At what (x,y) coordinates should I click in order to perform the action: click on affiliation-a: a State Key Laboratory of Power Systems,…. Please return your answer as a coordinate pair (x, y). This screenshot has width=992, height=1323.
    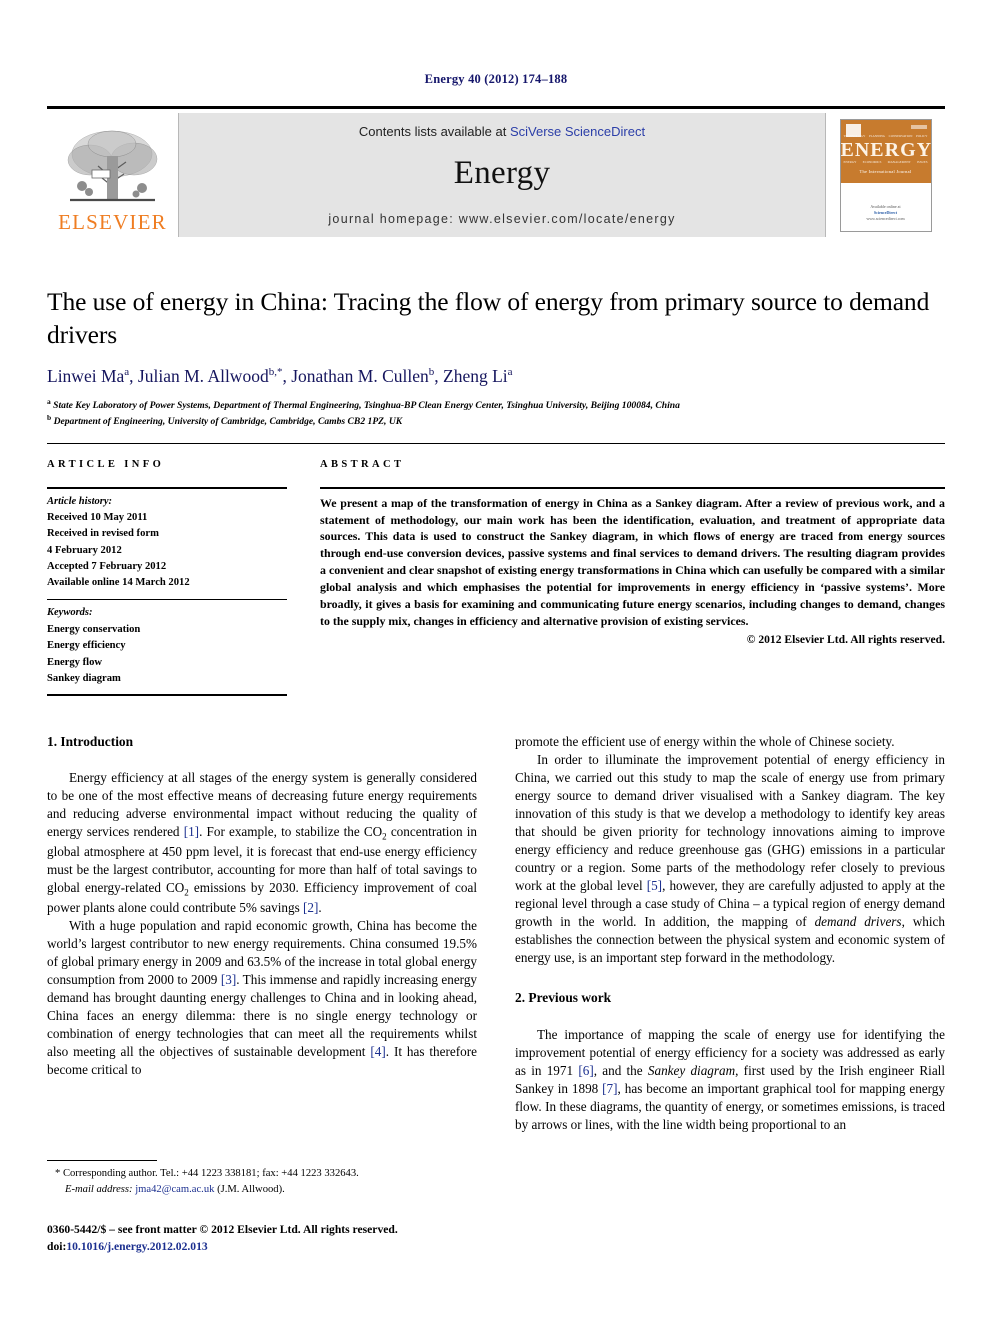
    Looking at the image, I should click on (363, 404).